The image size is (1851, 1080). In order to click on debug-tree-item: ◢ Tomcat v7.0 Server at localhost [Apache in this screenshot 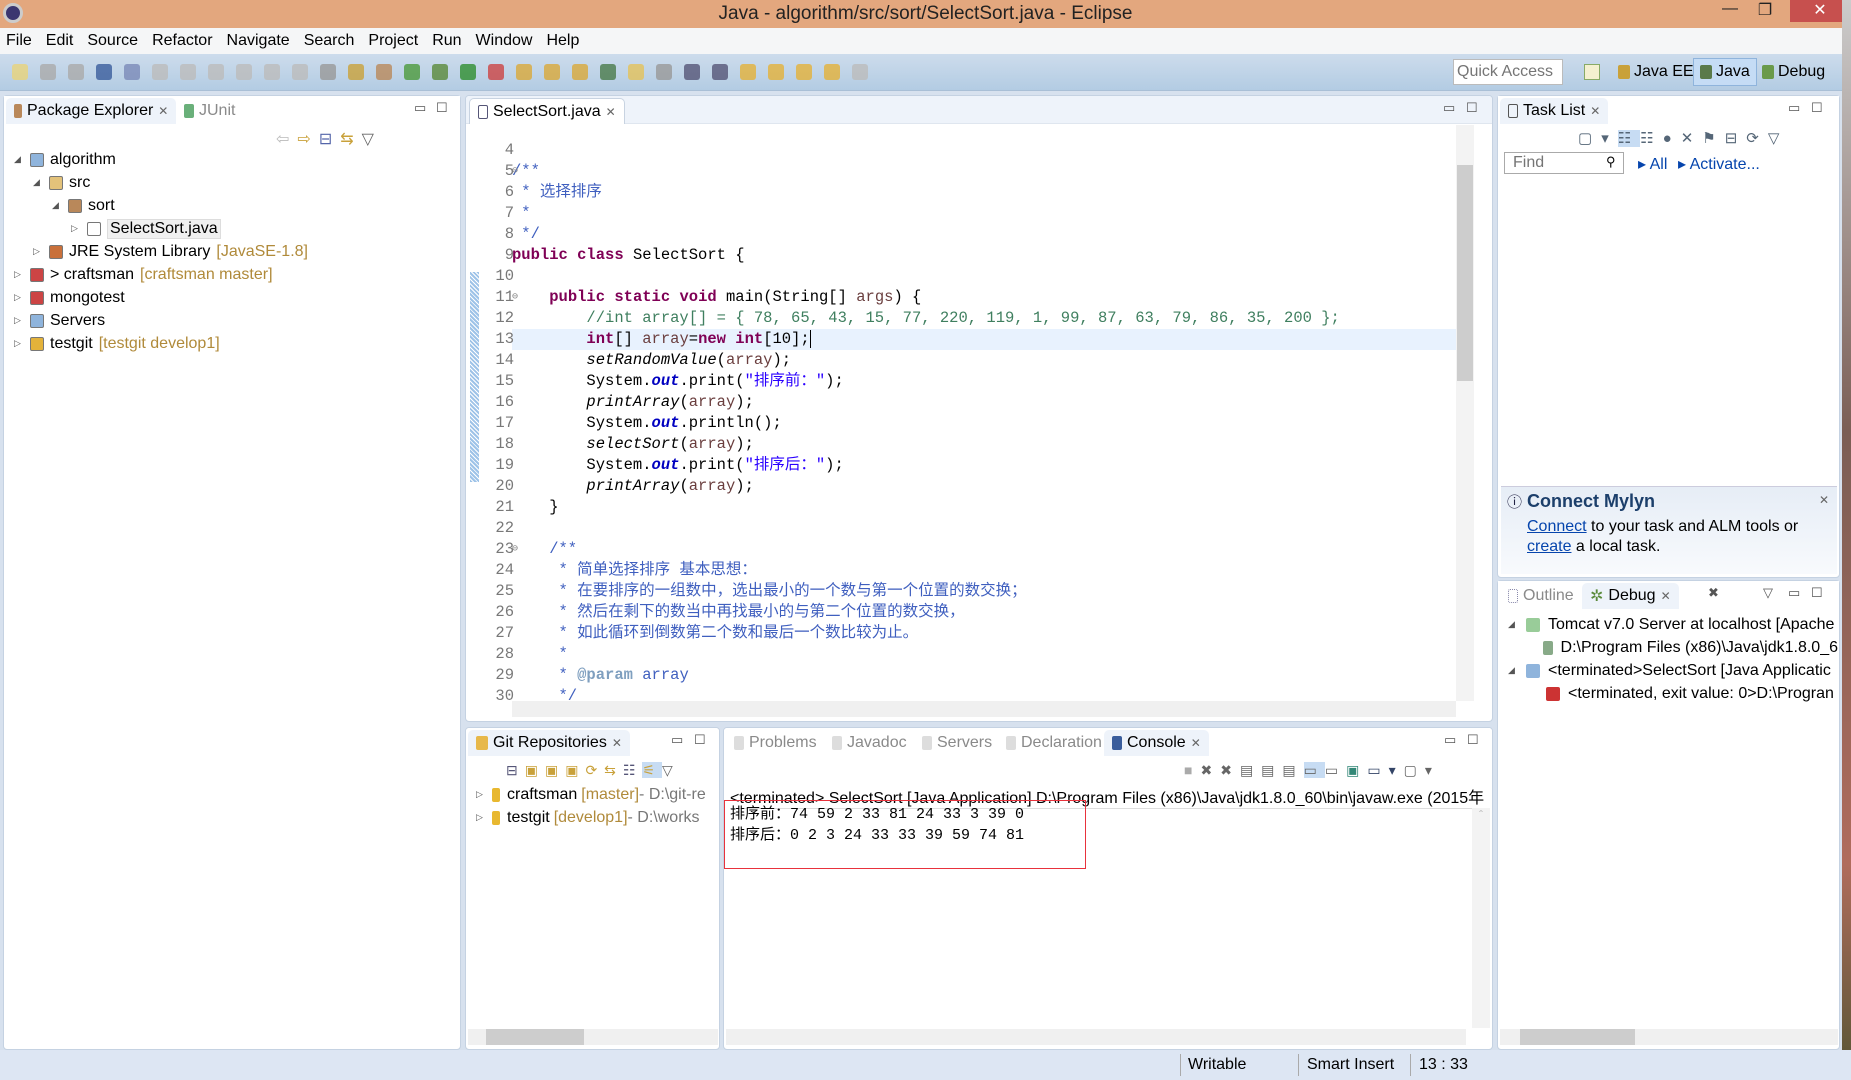, I will do `click(1673, 624)`.